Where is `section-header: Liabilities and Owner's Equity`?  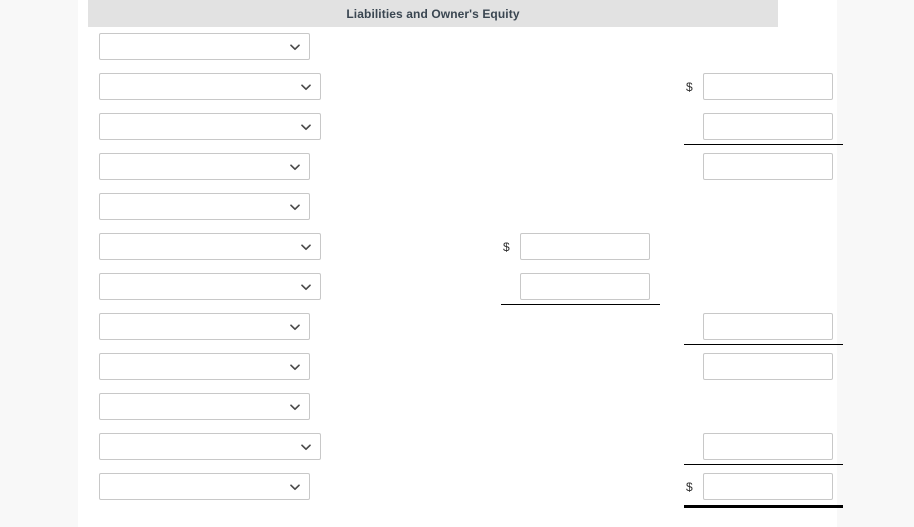
section-header: Liabilities and Owner's Equity is located at coordinates (433, 13).